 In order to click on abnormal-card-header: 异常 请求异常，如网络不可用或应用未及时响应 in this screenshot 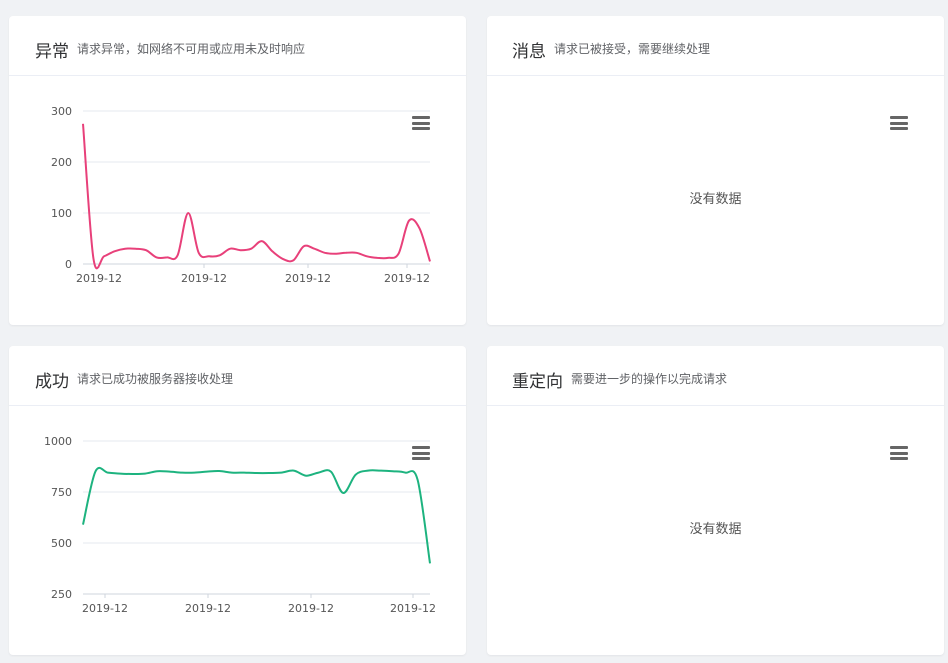, I will do `click(237, 46)`.